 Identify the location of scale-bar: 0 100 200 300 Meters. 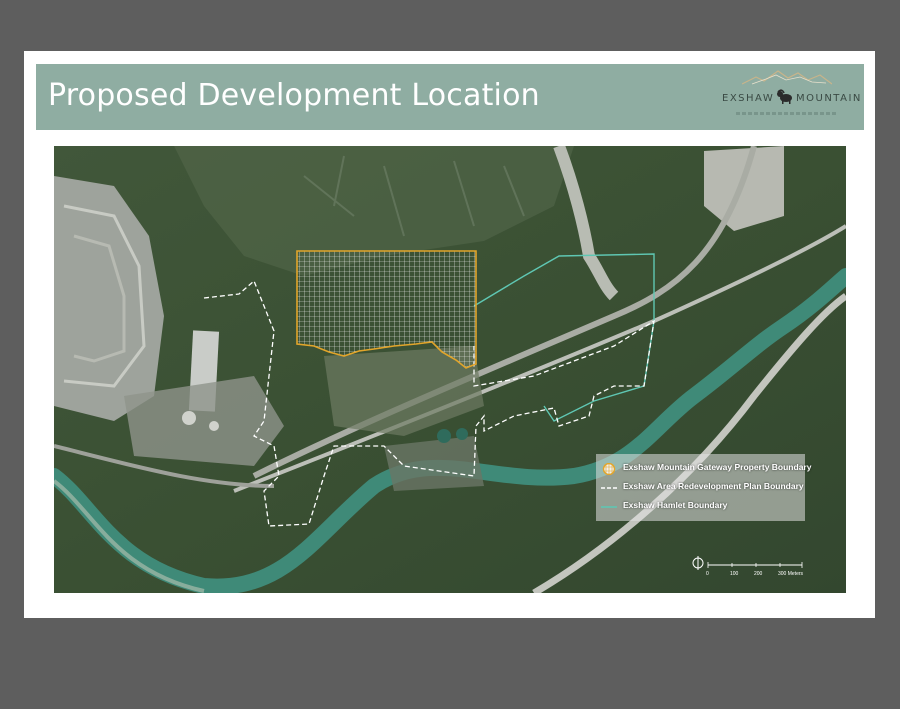
(752, 568).